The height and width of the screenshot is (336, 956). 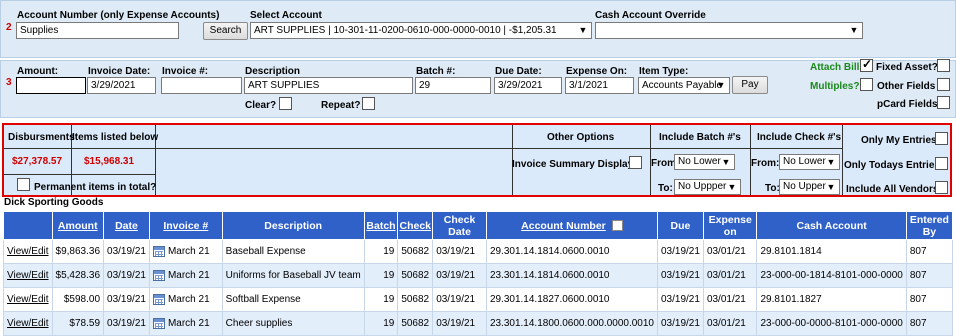 I want to click on check-to-dropdown: No Upper ▼, so click(x=809, y=187).